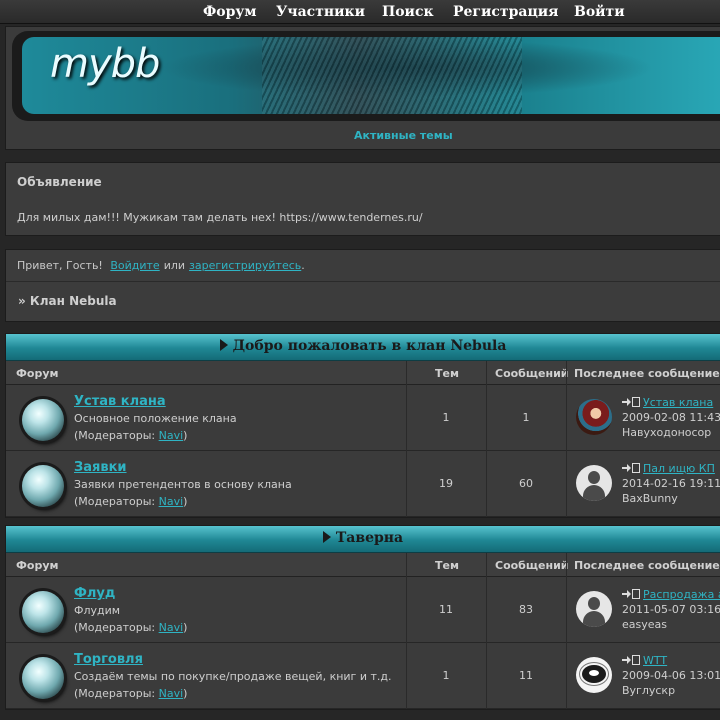 Image resolution: width=720 pixels, height=720 pixels. Describe the element at coordinates (59, 182) in the screenshot. I see `announcement-title: Объявление` at that location.